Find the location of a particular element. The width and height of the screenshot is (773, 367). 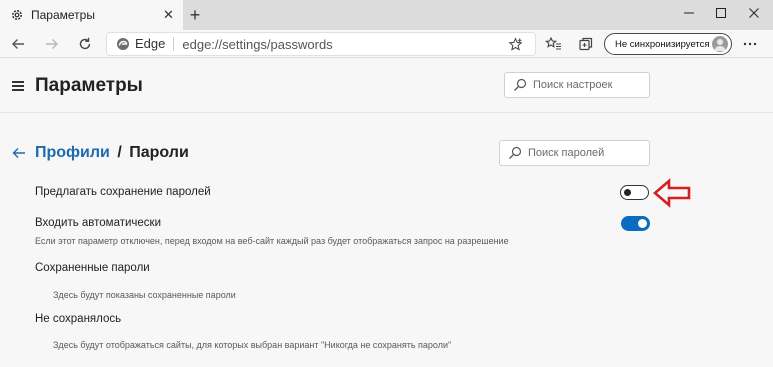

tab-title: Параметры is located at coordinates (63, 15).